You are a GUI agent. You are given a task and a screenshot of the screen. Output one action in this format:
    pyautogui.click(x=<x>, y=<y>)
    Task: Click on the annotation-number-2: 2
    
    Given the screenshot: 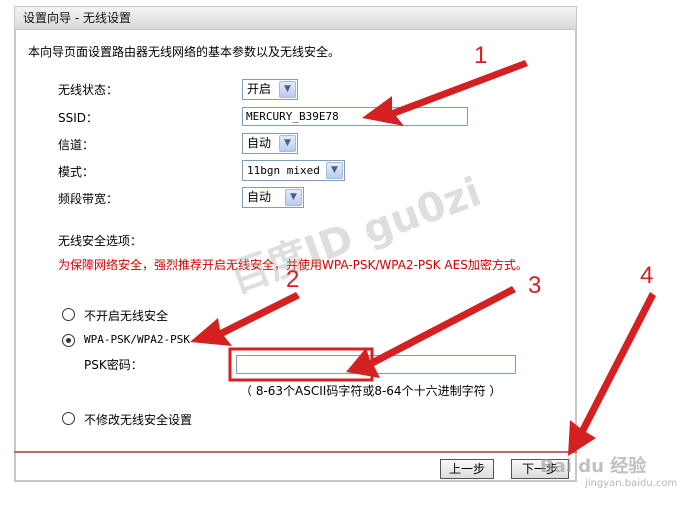 What is the action you would take?
    pyautogui.click(x=293, y=279)
    